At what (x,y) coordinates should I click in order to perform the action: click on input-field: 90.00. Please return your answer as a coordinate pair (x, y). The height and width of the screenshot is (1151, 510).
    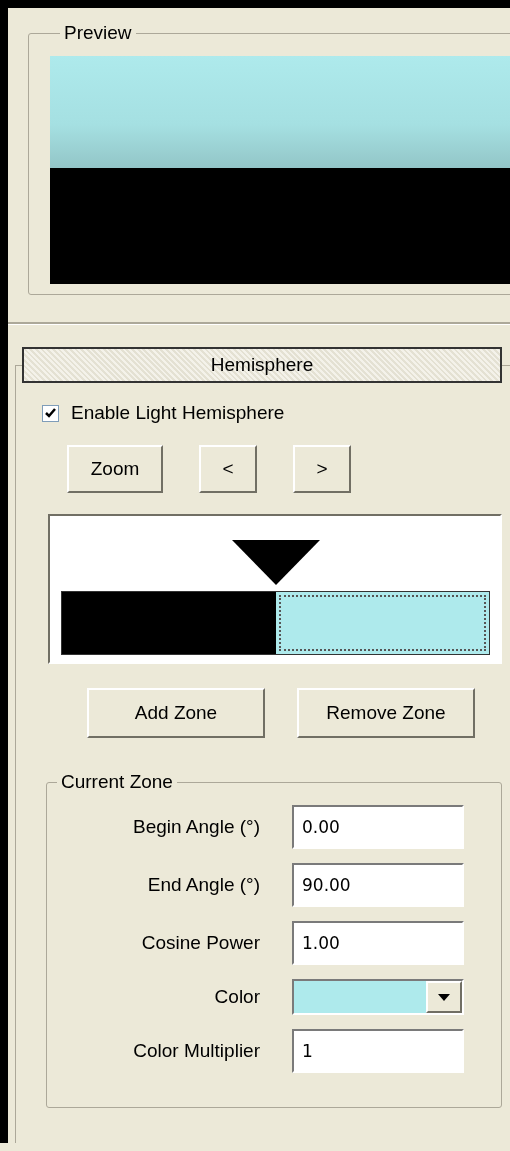
    Looking at the image, I should click on (378, 885).